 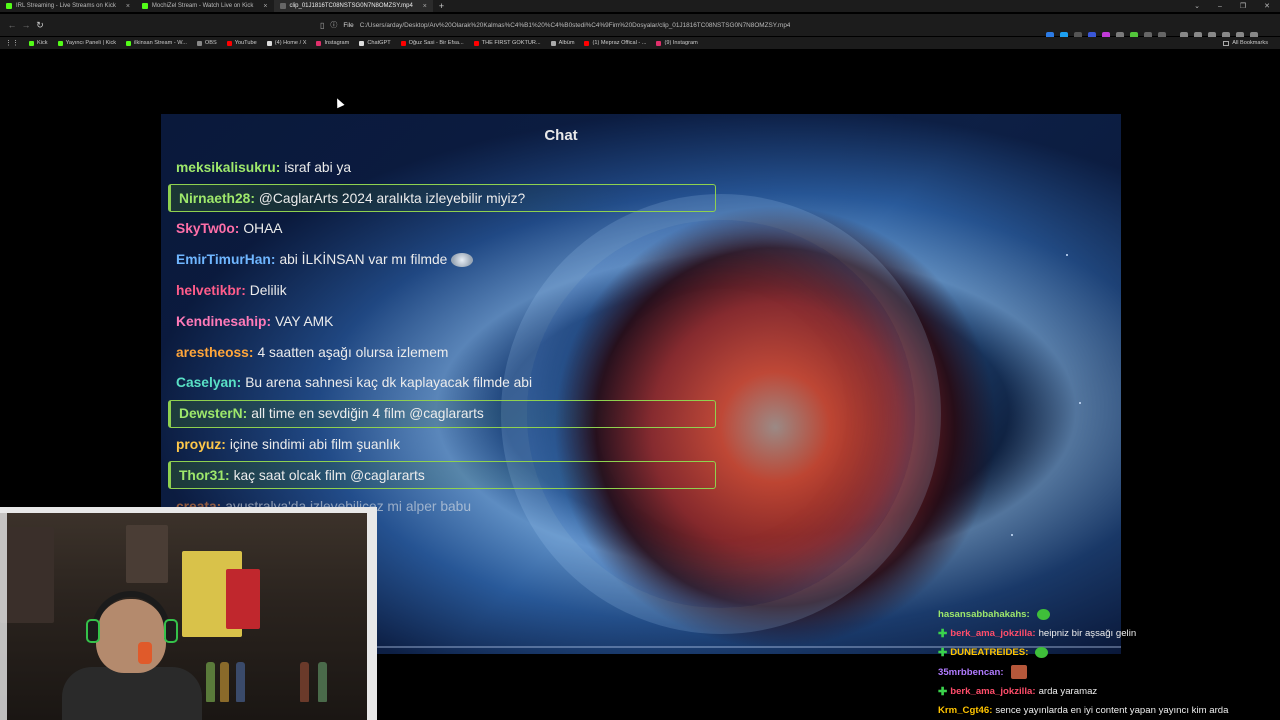 What do you see at coordinates (12, 25) in the screenshot?
I see `arrow-left-icon: ←` at bounding box center [12, 25].